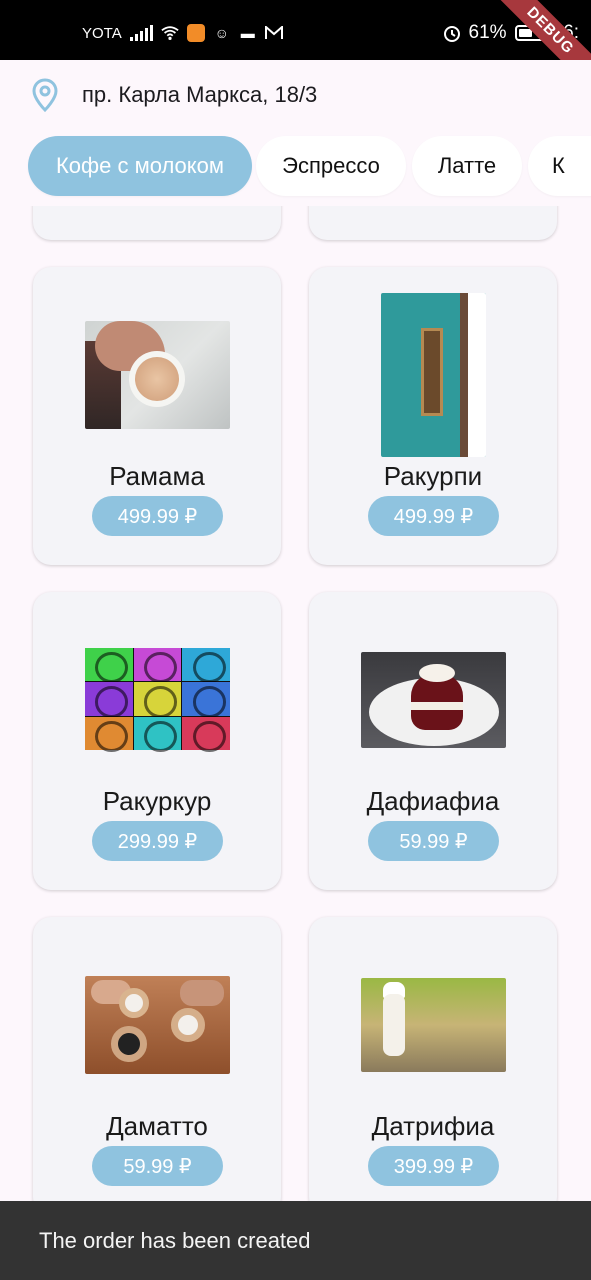 The width and height of the screenshot is (591, 1280). What do you see at coordinates (487, 32) in the screenshot?
I see `battery-percent: 61%` at bounding box center [487, 32].